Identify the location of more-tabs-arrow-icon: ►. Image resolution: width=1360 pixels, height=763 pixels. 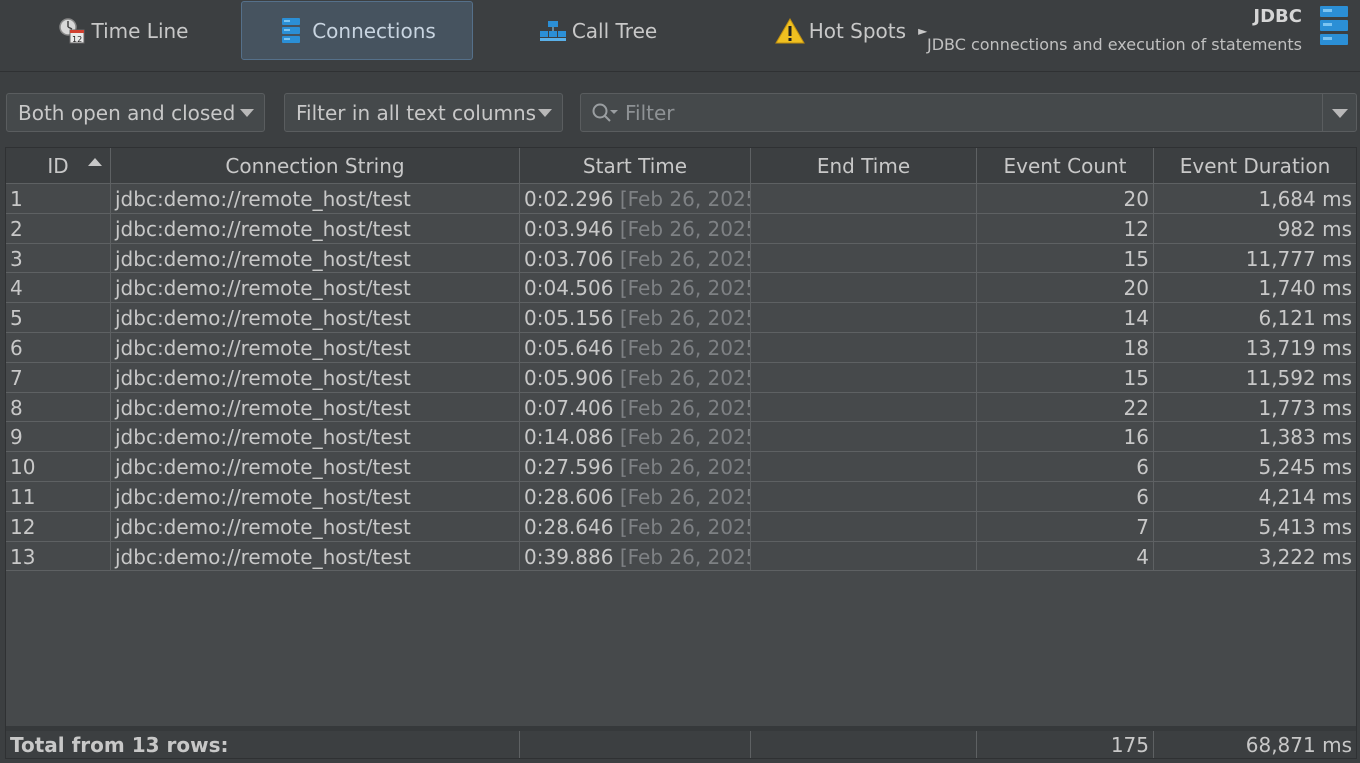
(922, 31).